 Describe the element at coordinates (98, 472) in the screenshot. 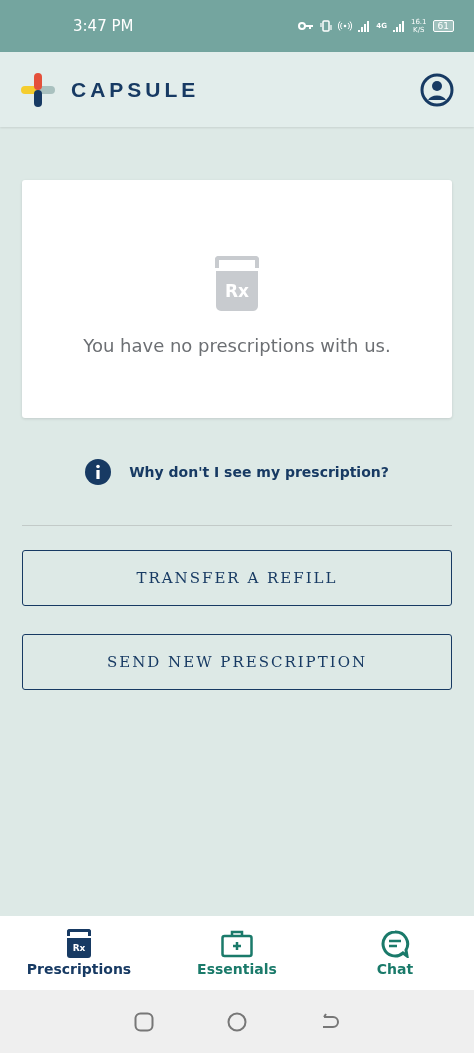

I see `info-icon` at that location.